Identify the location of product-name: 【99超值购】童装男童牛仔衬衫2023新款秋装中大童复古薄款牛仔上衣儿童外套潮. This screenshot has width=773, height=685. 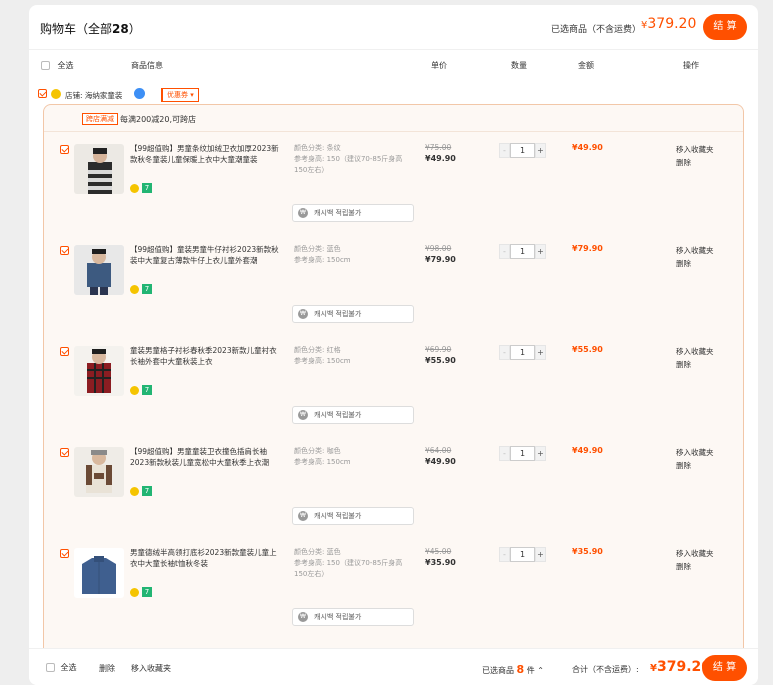
(205, 255).